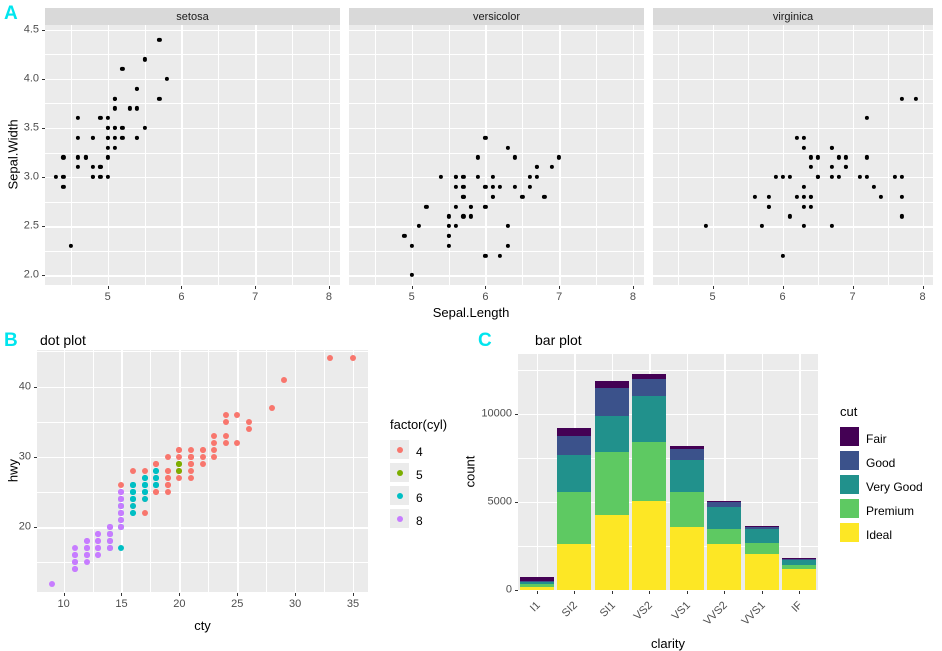 The image size is (942, 651). I want to click on panel-b-legend-label: 4, so click(419, 452).